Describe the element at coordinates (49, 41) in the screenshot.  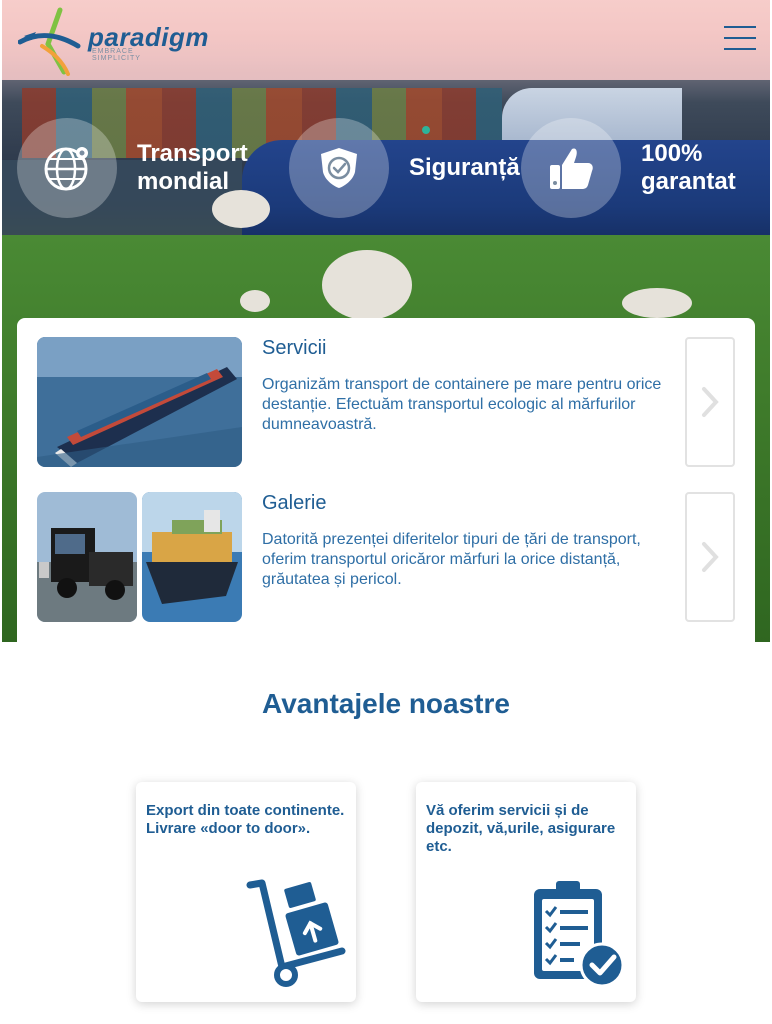
I see `logo-mark-icon` at that location.